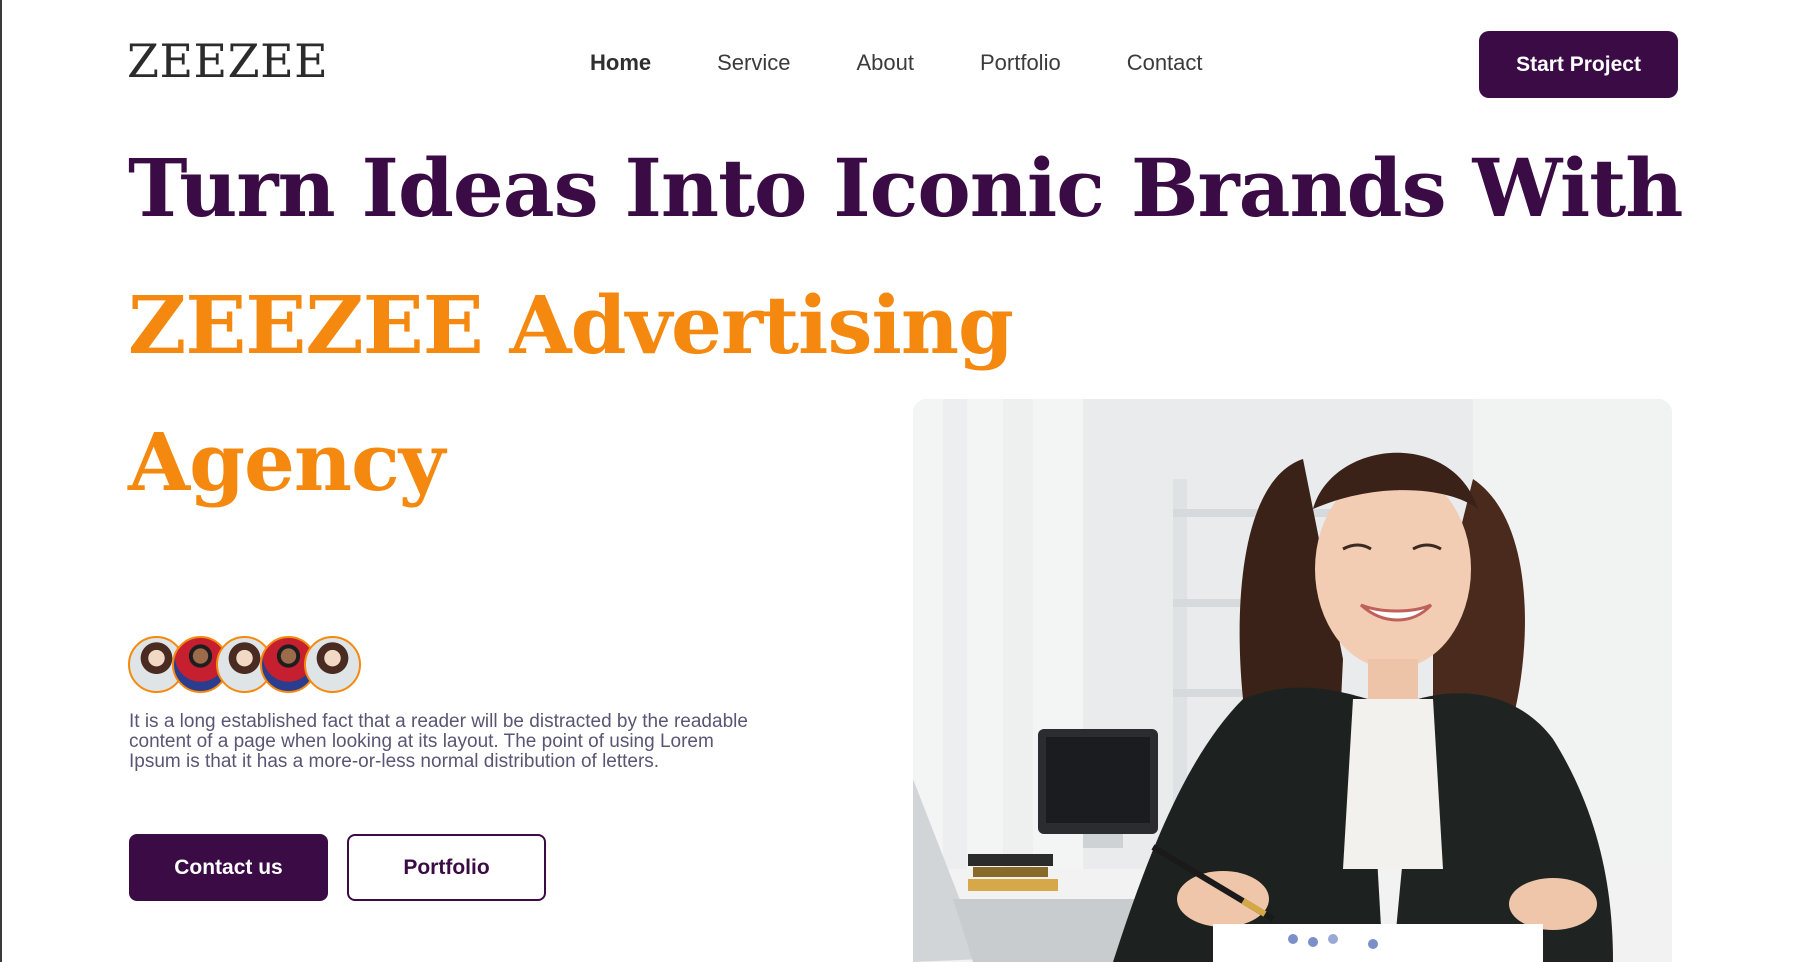 The image size is (1793, 962). What do you see at coordinates (905, 188) in the screenshot?
I see `headline-line-1: Turn Ideas Into Iconic Brands With` at bounding box center [905, 188].